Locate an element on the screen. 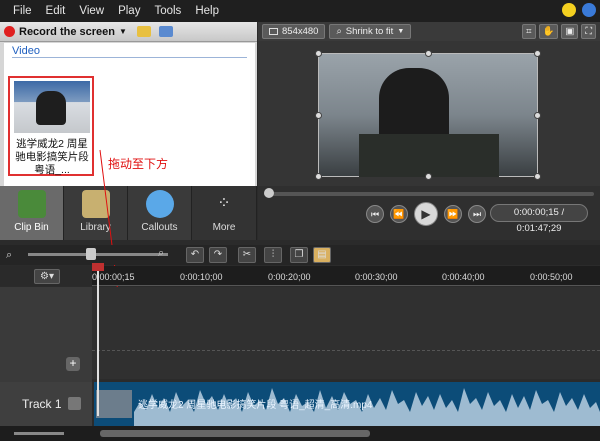  zoom-icon: ⌕ is located at coordinates (9, 255).